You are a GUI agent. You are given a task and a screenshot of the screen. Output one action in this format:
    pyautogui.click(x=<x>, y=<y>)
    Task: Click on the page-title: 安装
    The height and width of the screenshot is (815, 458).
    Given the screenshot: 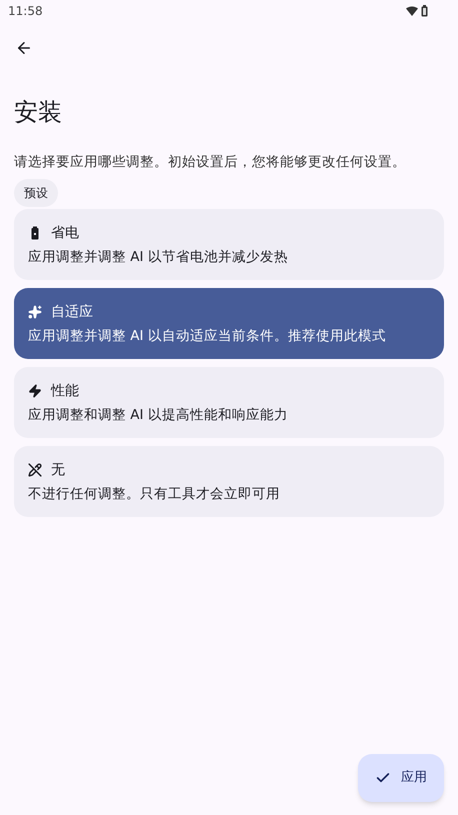 What is the action you would take?
    pyautogui.click(x=38, y=112)
    